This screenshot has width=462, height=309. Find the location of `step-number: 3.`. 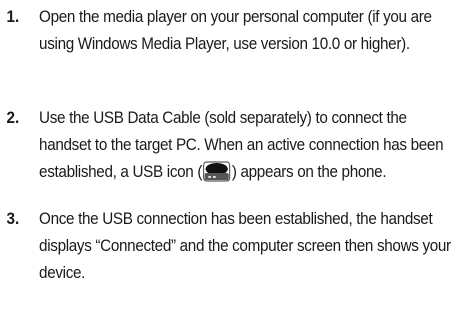

step-number: 3. is located at coordinates (13, 219).